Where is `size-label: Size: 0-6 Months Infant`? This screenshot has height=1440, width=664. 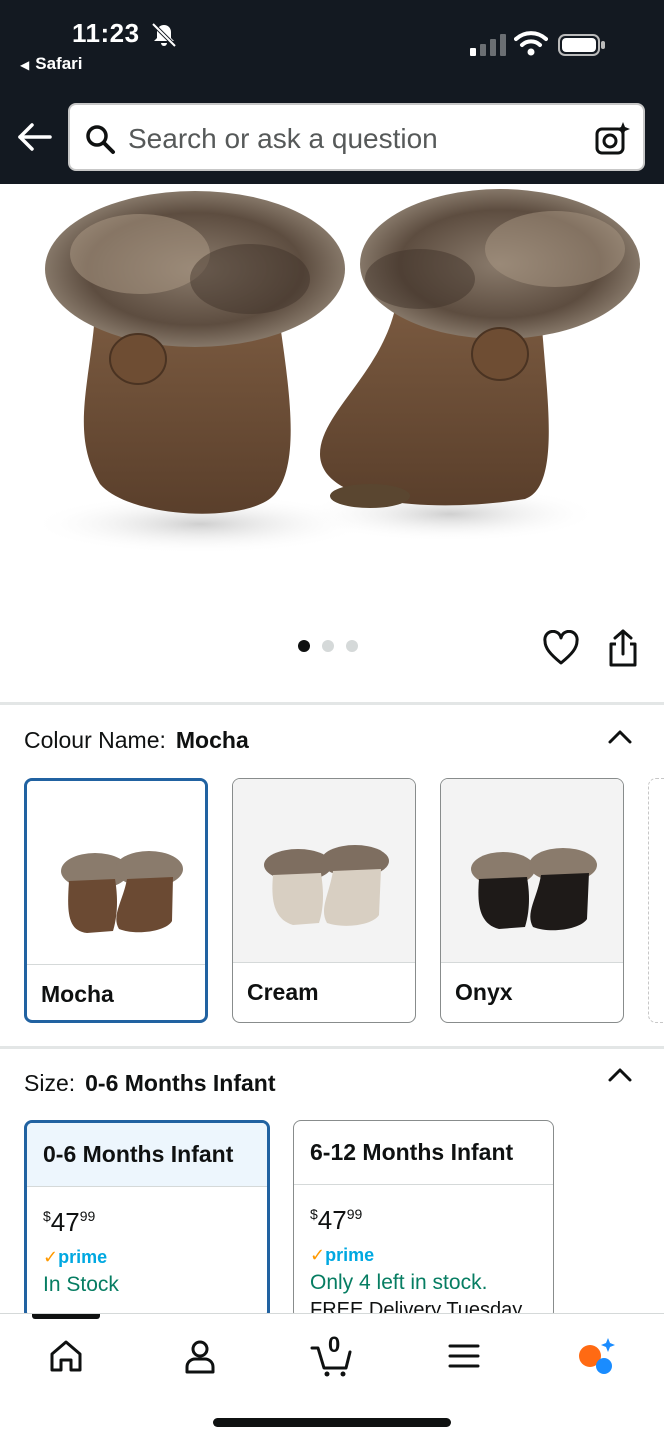
size-label: Size: 0-6 Months Infant is located at coordinates (150, 1083).